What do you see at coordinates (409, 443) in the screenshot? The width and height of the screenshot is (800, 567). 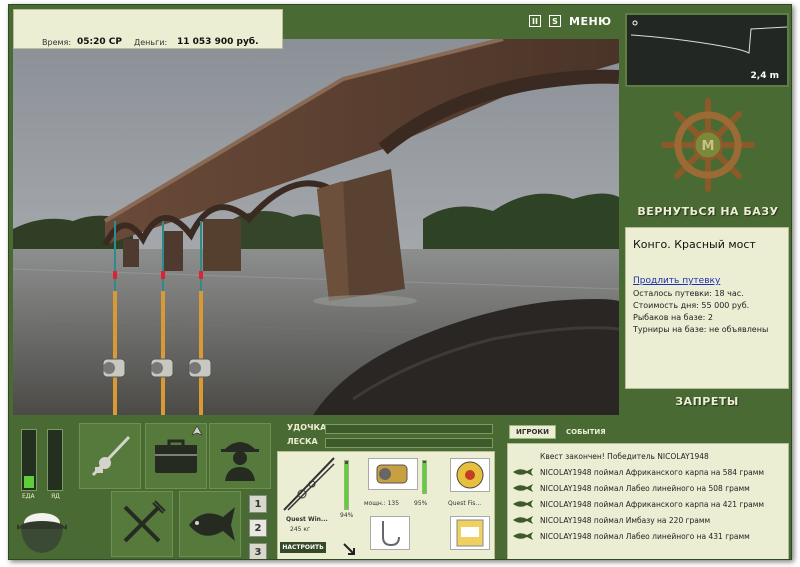 I see `line-tension-bar` at bounding box center [409, 443].